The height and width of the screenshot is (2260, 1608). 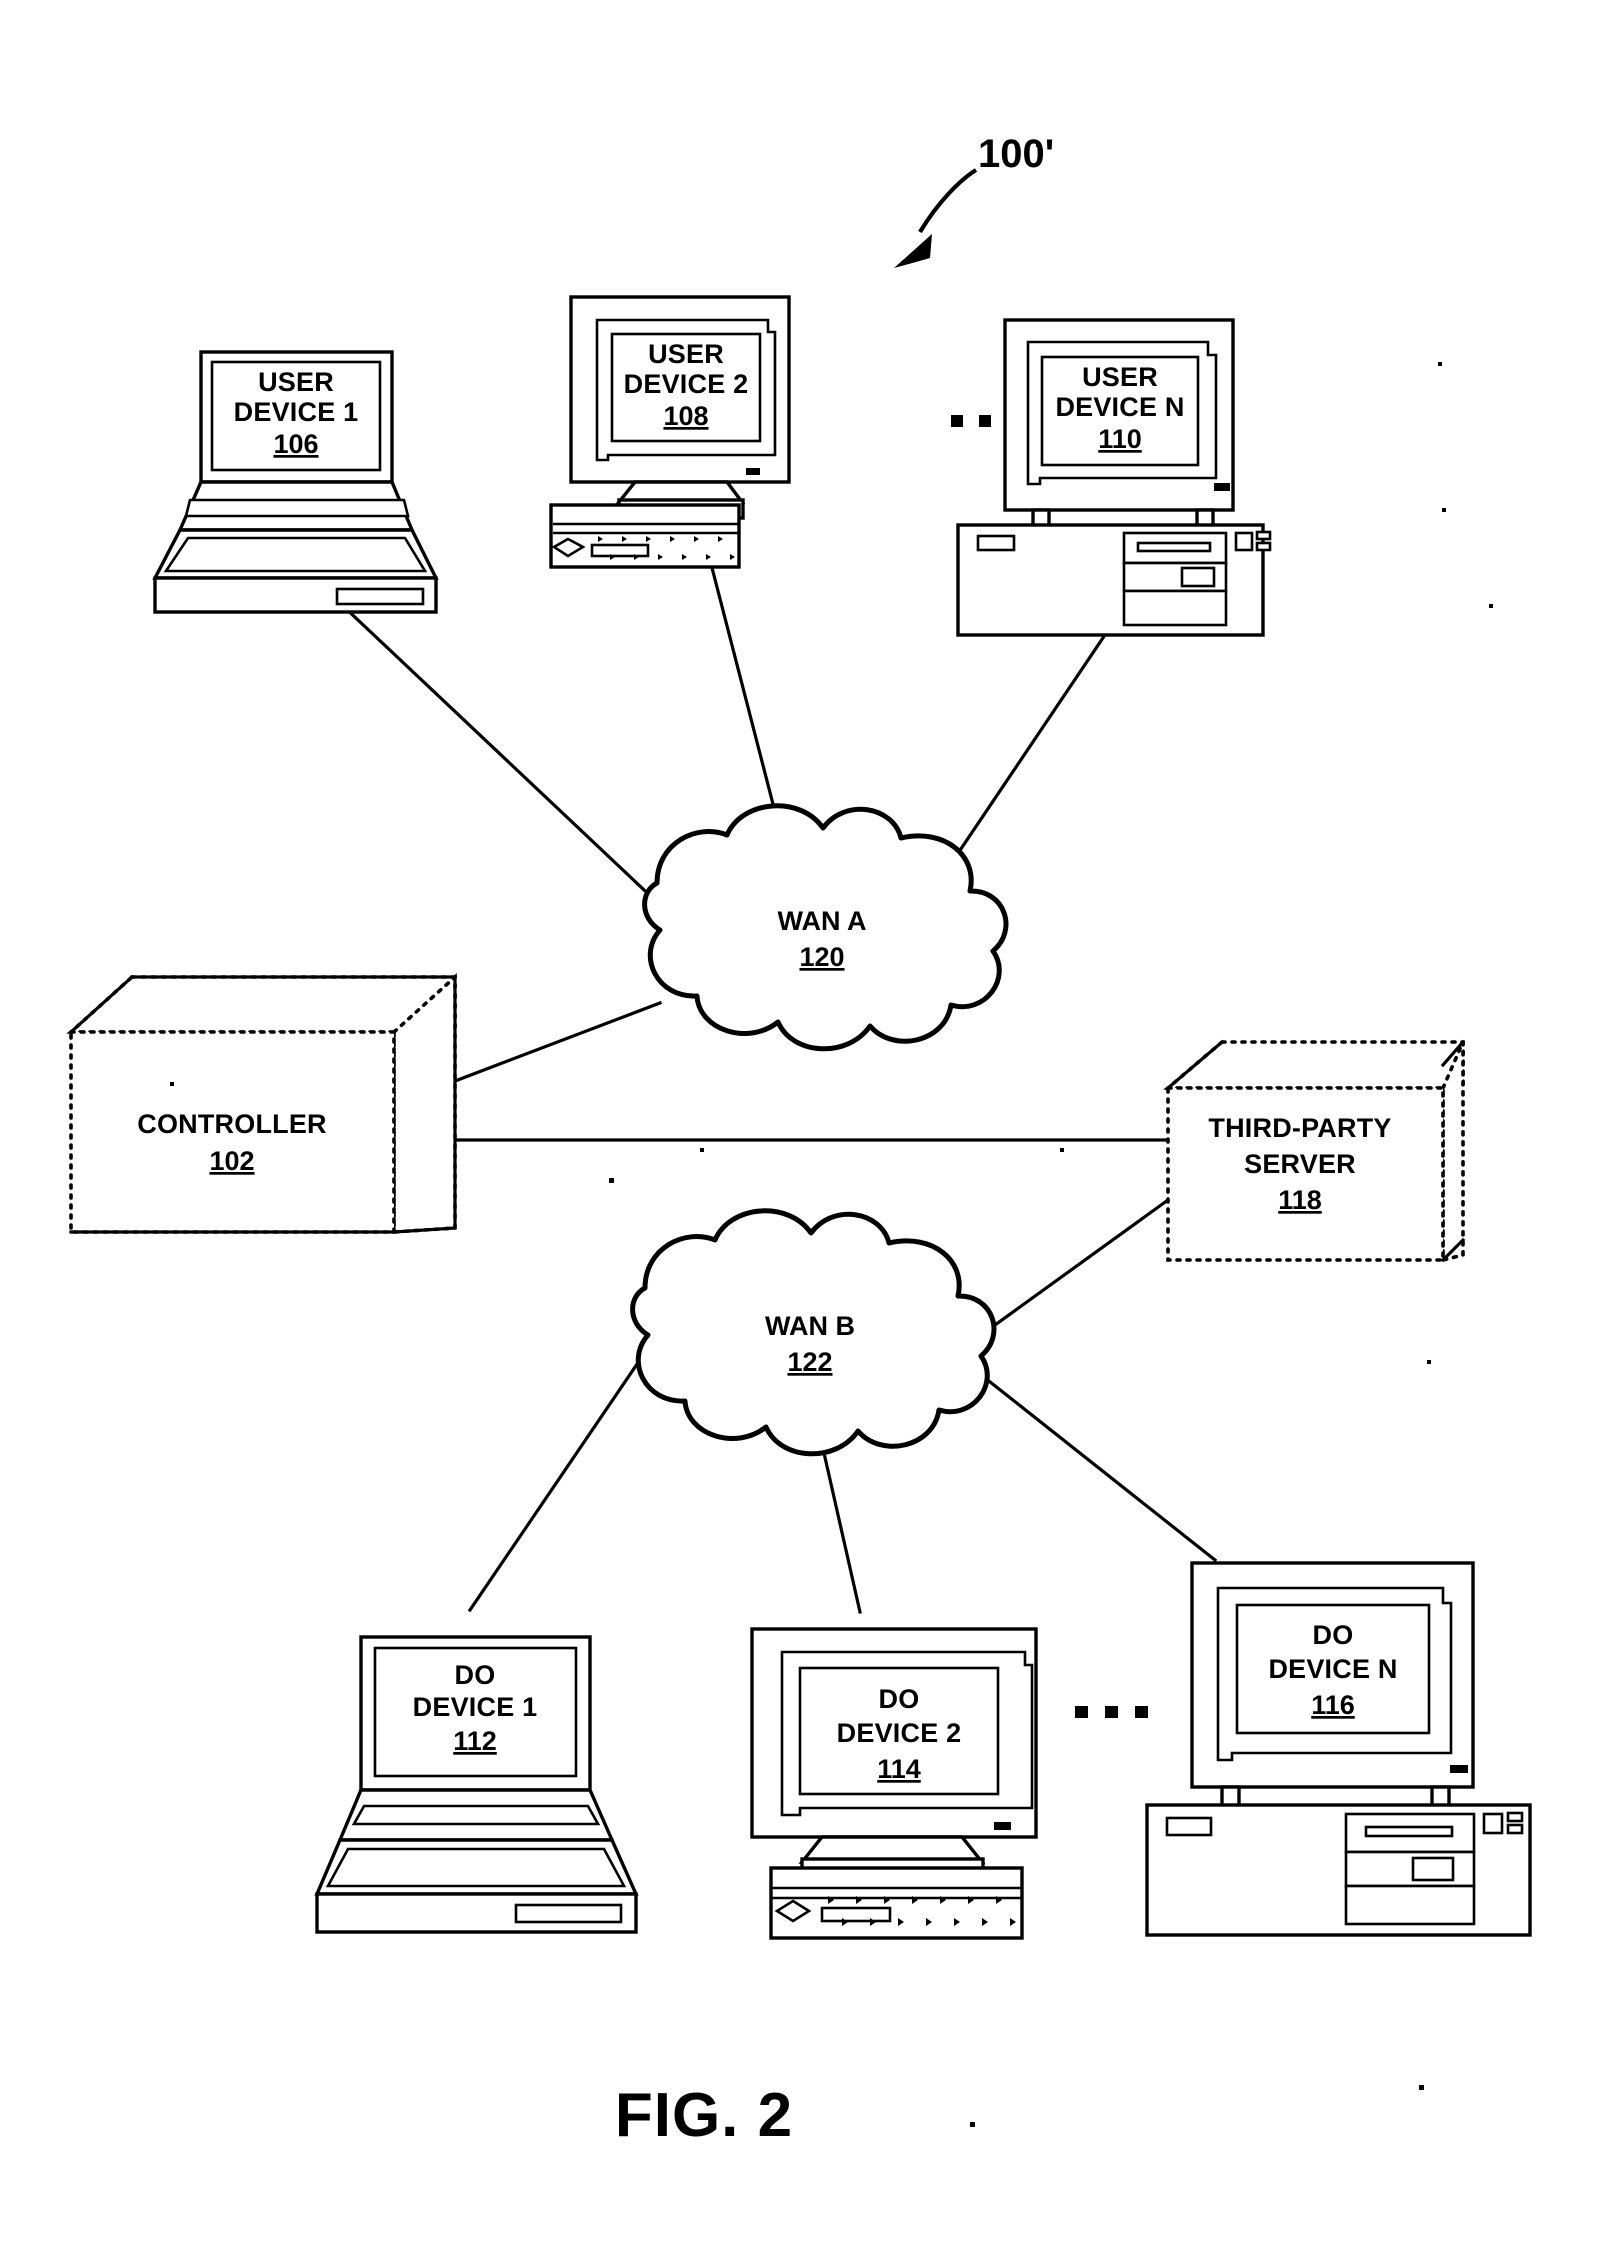 I want to click on pc-indicator-square-don, so click(x=1493, y=1823).